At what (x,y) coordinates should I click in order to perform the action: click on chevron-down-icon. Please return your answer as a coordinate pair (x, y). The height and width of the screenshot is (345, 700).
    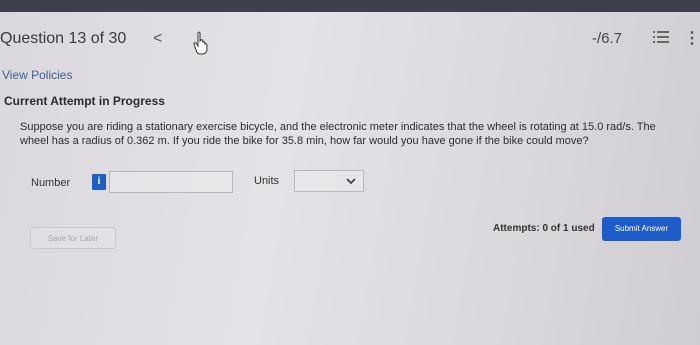
    Looking at the image, I should click on (351, 183).